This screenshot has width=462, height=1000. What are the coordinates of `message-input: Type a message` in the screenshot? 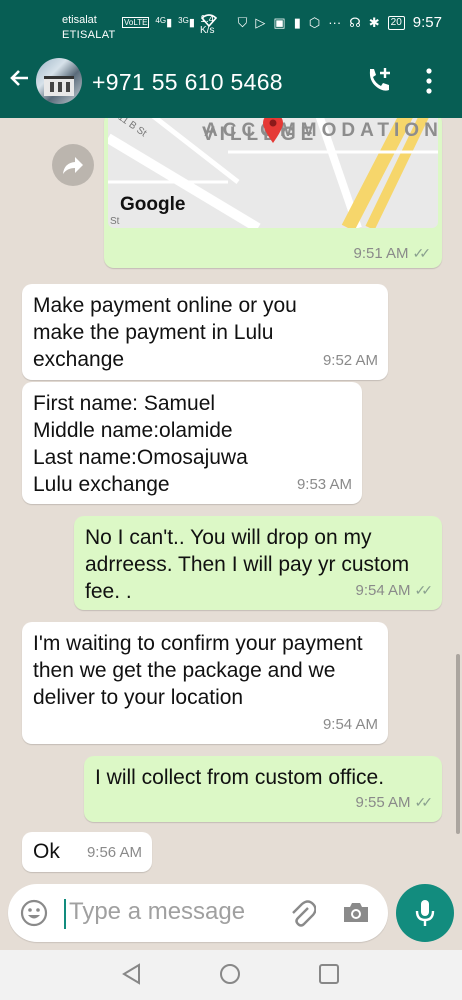 It's located at (157, 912).